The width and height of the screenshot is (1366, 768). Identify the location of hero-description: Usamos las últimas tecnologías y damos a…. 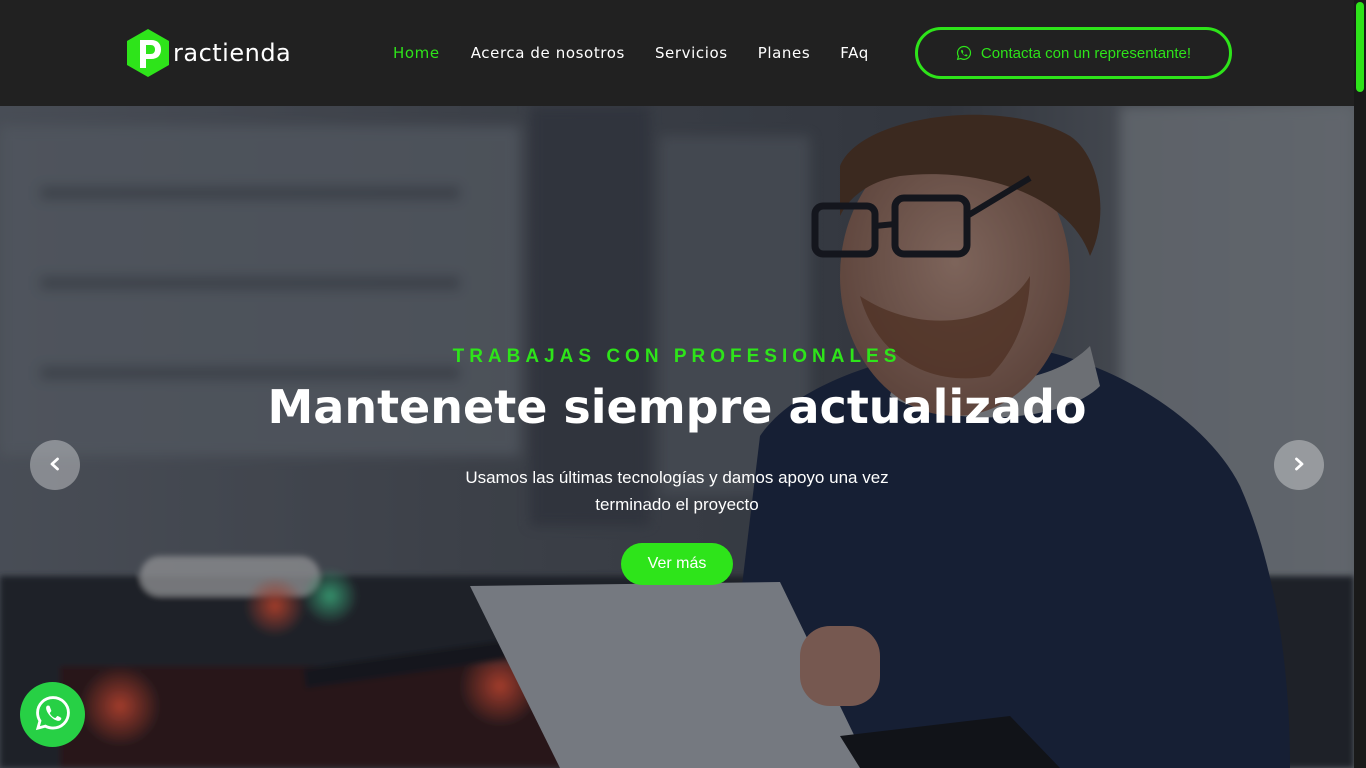
(677, 491).